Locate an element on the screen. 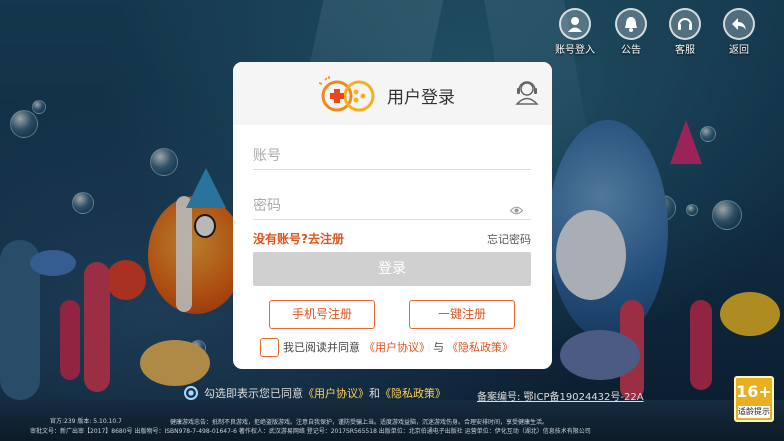 The image size is (784, 441). user-icon is located at coordinates (575, 24).